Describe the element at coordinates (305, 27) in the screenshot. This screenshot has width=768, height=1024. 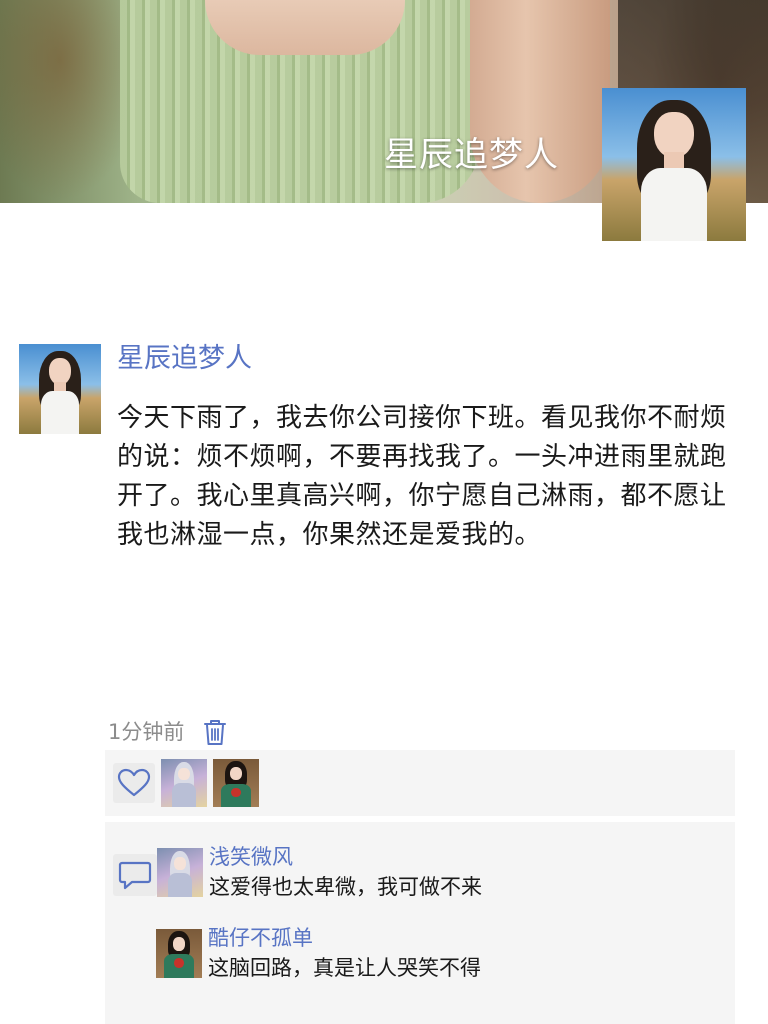
I see `cover-photo-neck` at that location.